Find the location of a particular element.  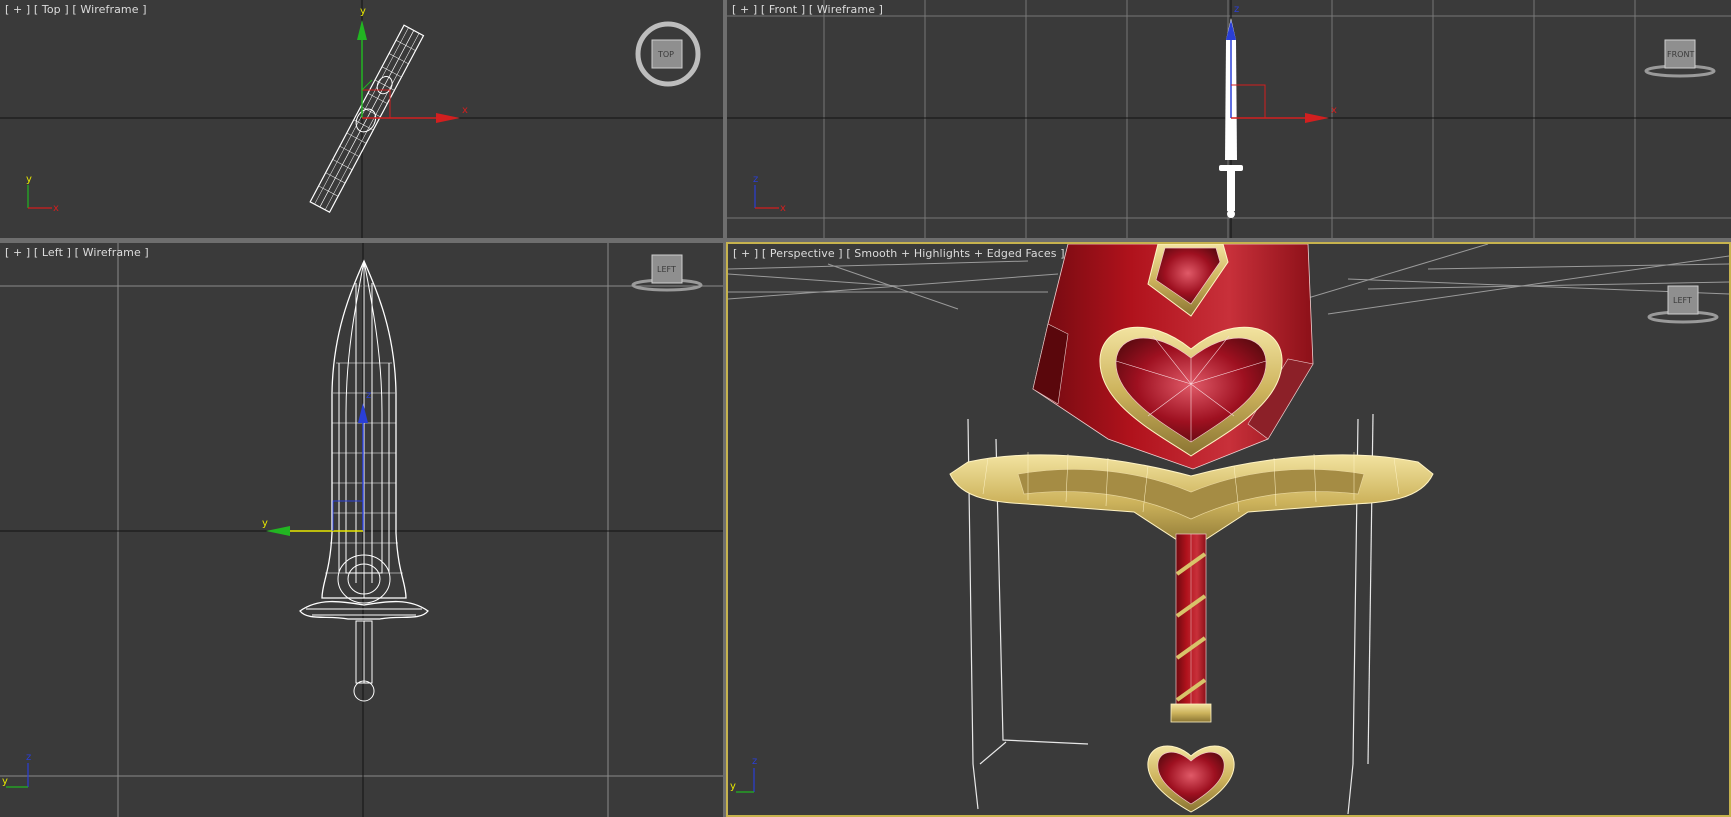

sword-blade-3d is located at coordinates (1173, 357).